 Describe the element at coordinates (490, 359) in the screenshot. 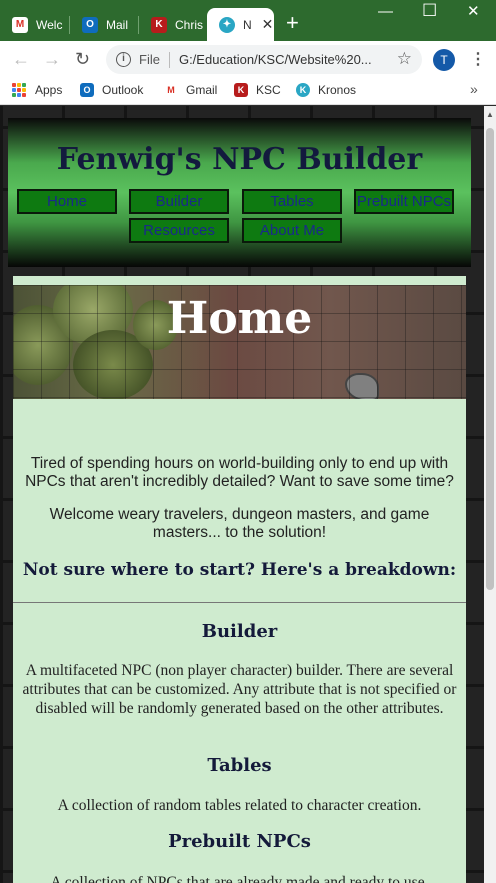

I see `scrollbar-thumb` at that location.